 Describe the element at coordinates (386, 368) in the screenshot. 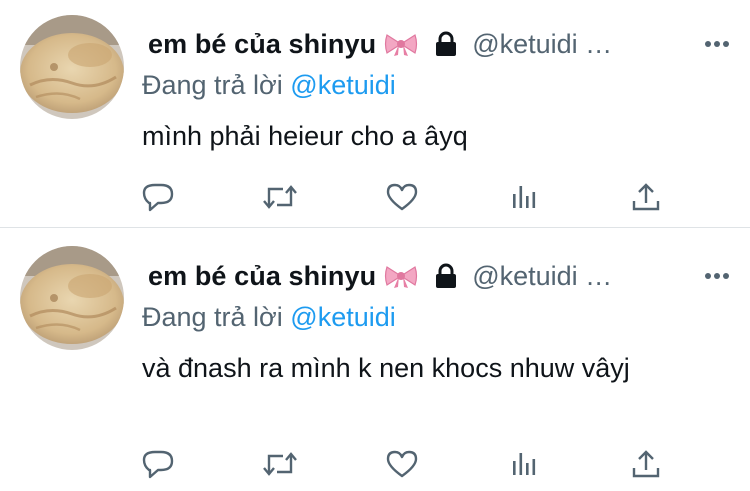

I see `tweet-text: và đnash ra mình k nen khocs nhuw vâyj` at that location.